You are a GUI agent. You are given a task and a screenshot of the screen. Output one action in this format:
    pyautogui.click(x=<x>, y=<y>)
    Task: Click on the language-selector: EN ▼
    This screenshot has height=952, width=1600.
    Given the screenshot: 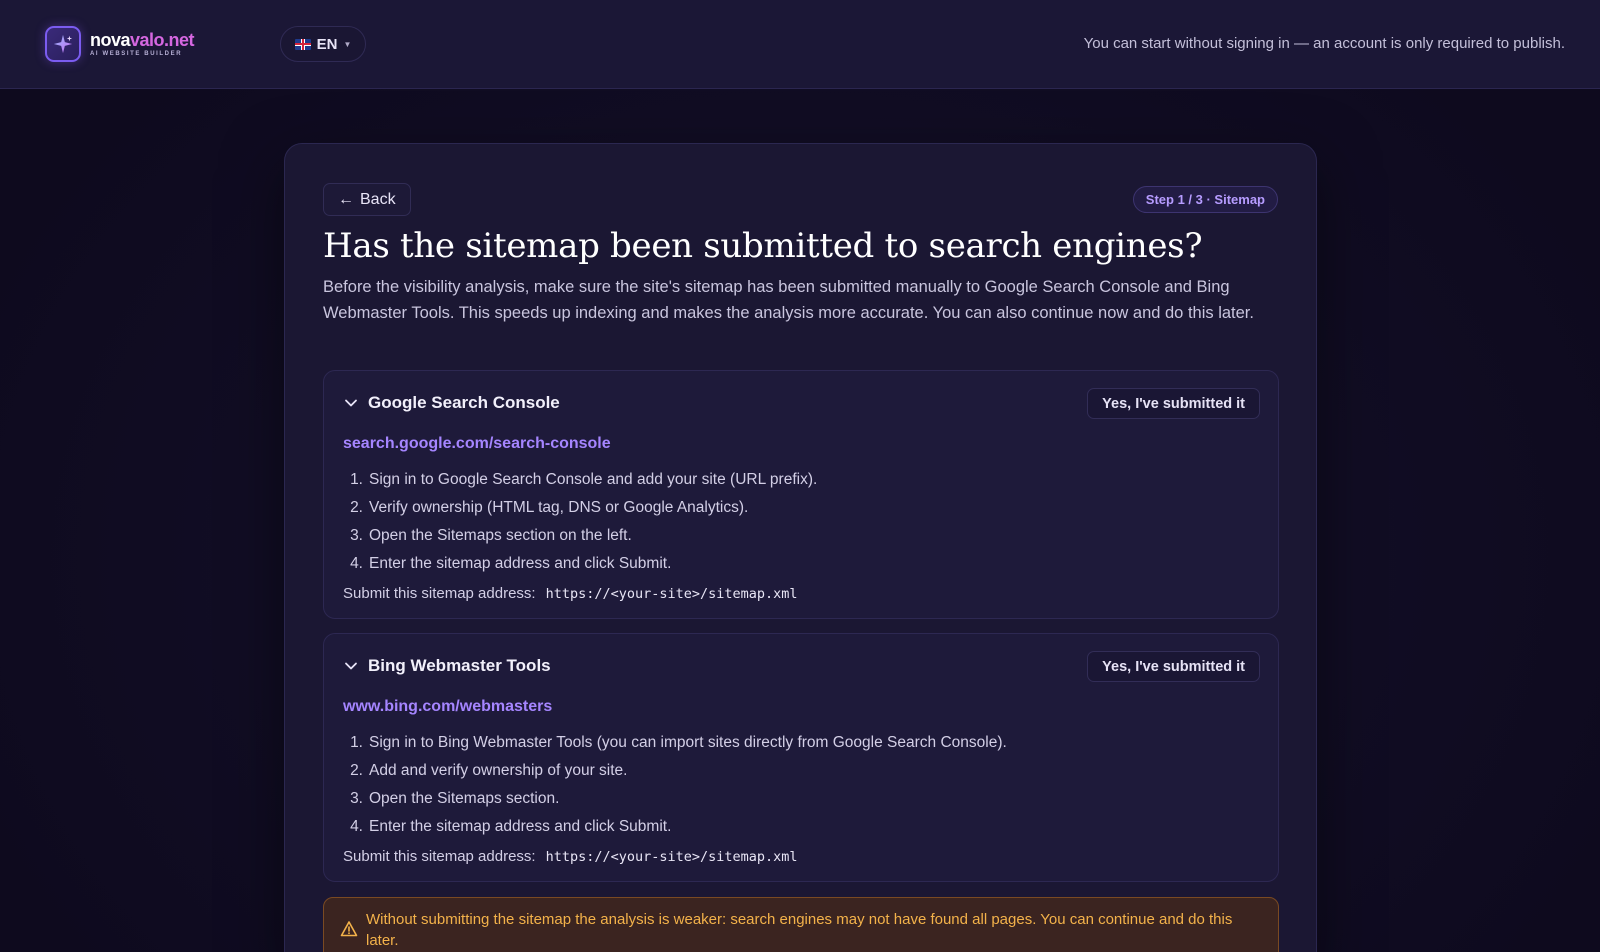 What is the action you would take?
    pyautogui.click(x=323, y=44)
    